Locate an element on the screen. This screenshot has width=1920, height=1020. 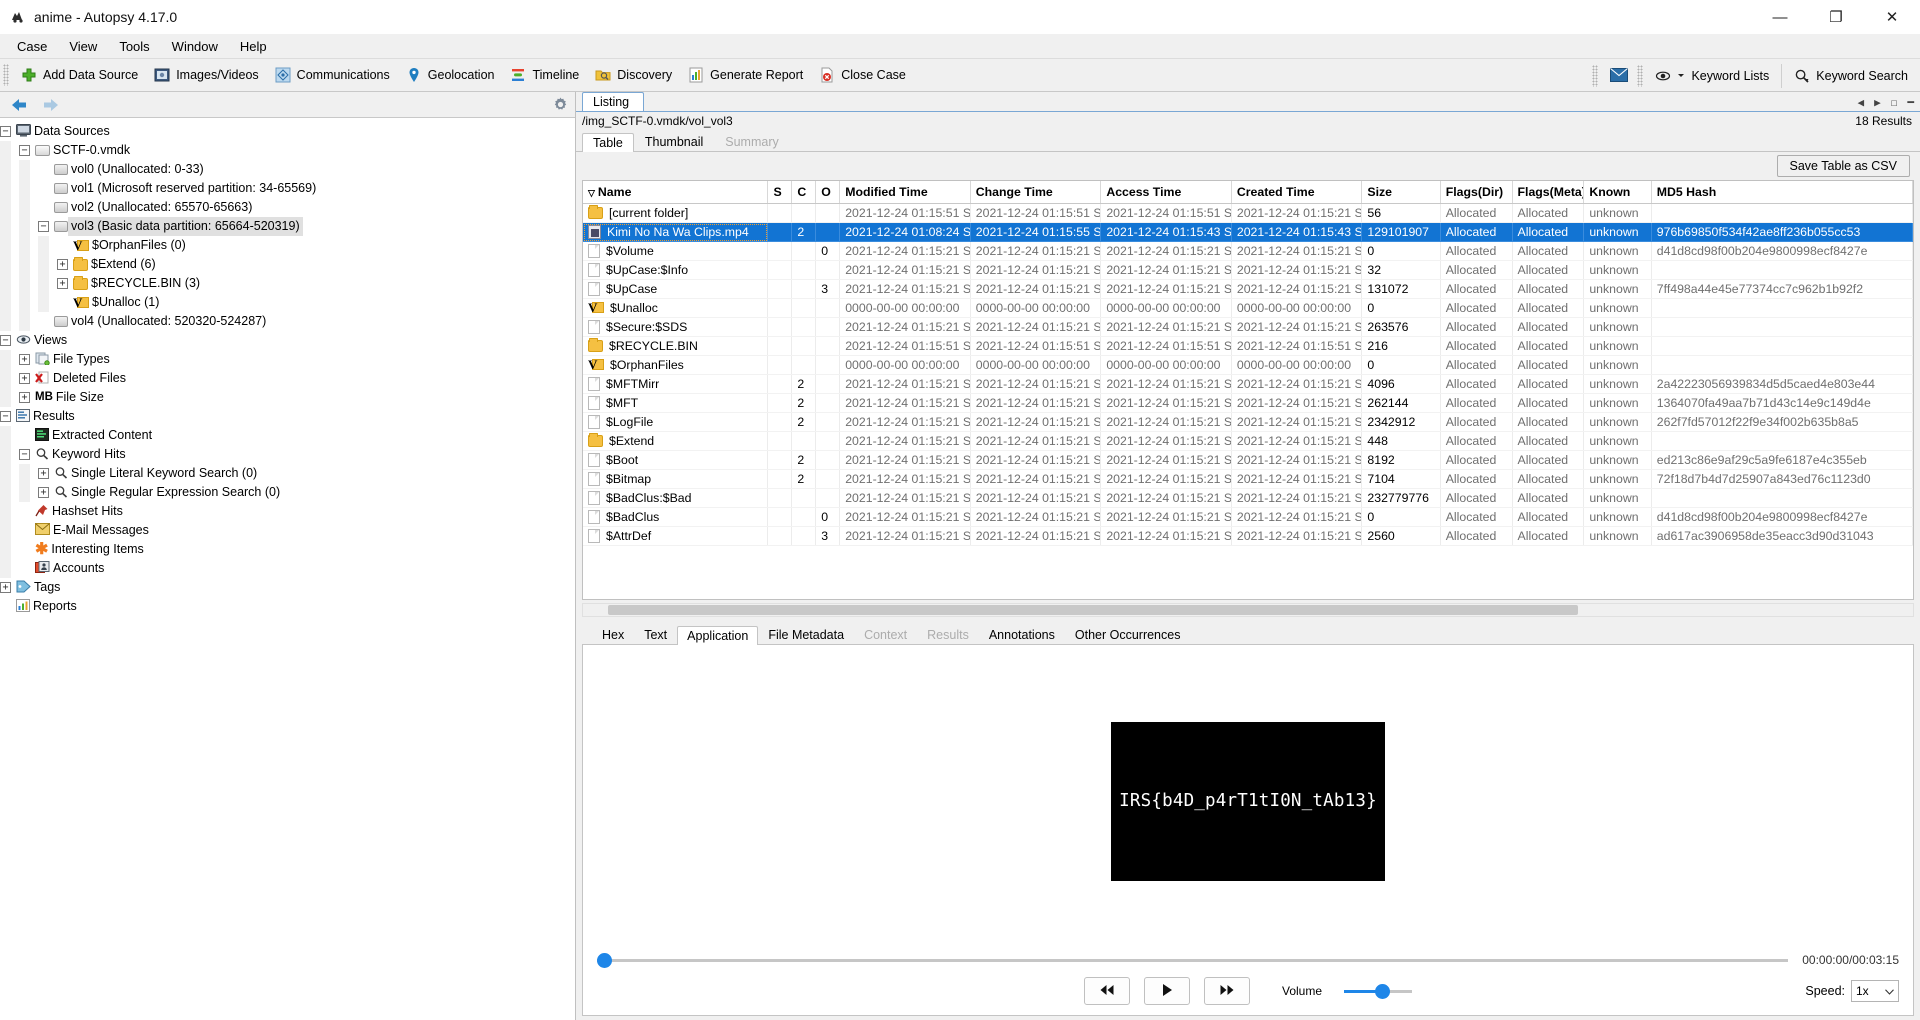
email-button is located at coordinates (1618, 76).